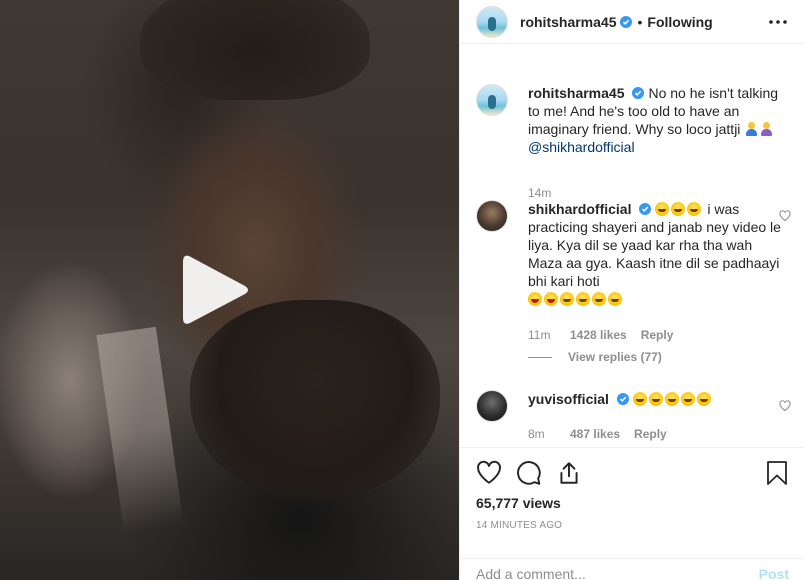  Describe the element at coordinates (489, 473) in the screenshot. I see `heart-icon` at that location.